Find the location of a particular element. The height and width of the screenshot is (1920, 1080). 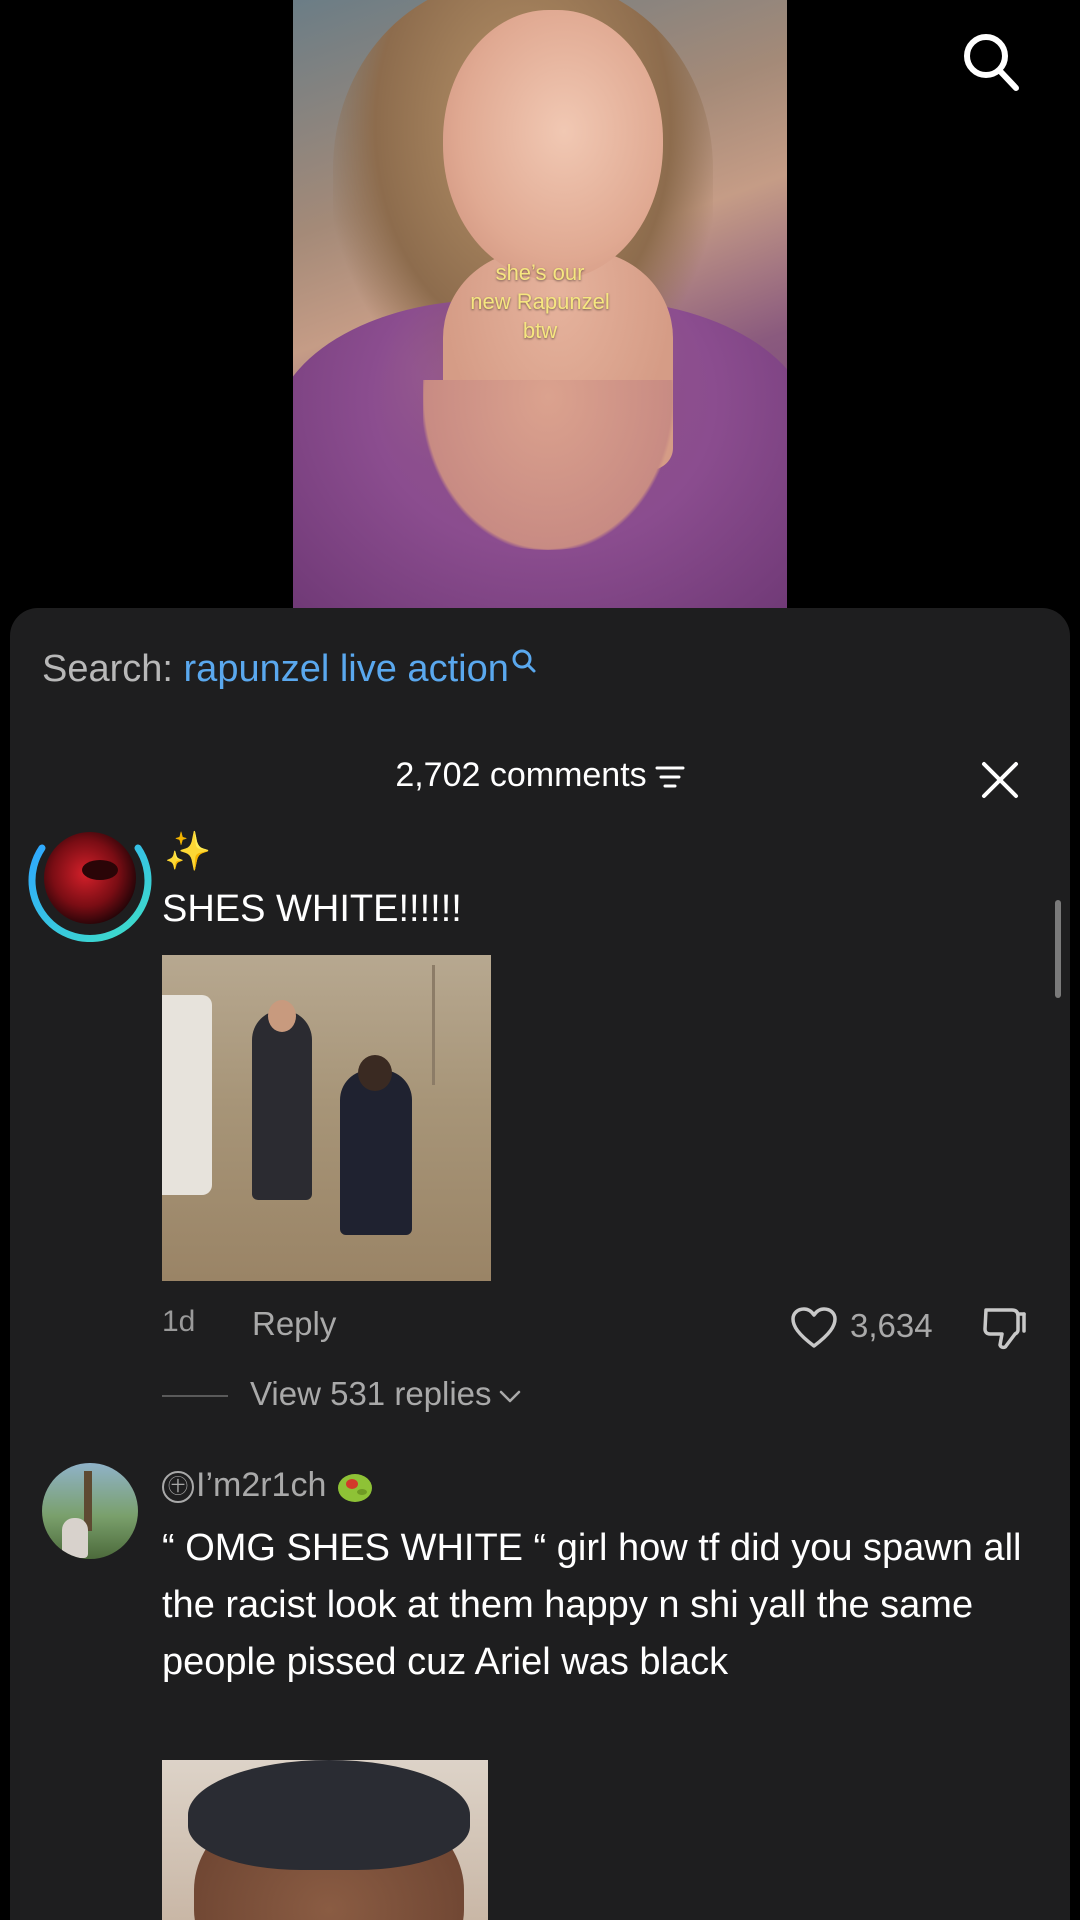

replies-divider is located at coordinates (195, 1396).